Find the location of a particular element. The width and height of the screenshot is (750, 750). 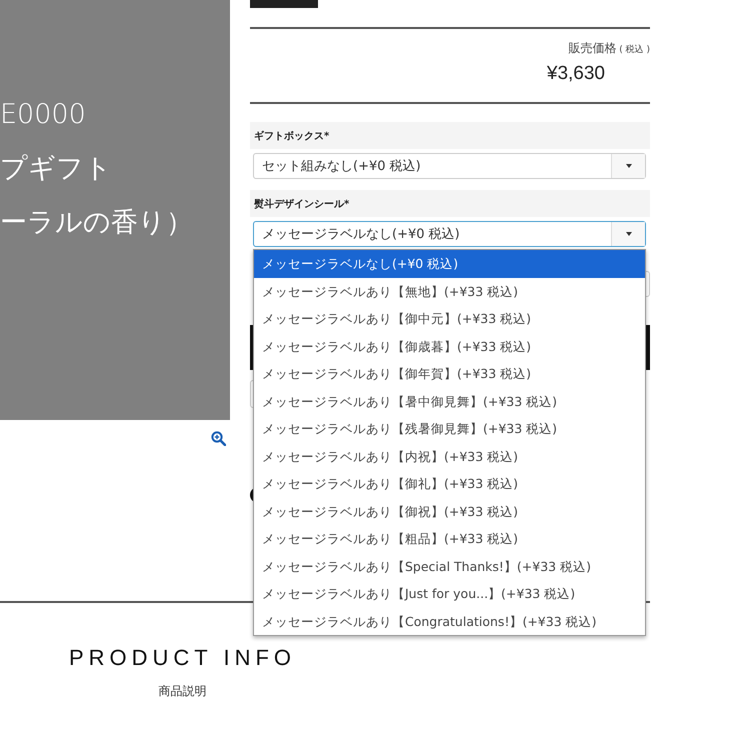

dropdown-option: メッセージラベルあり【粗品】(+¥33 税込) is located at coordinates (449, 538).